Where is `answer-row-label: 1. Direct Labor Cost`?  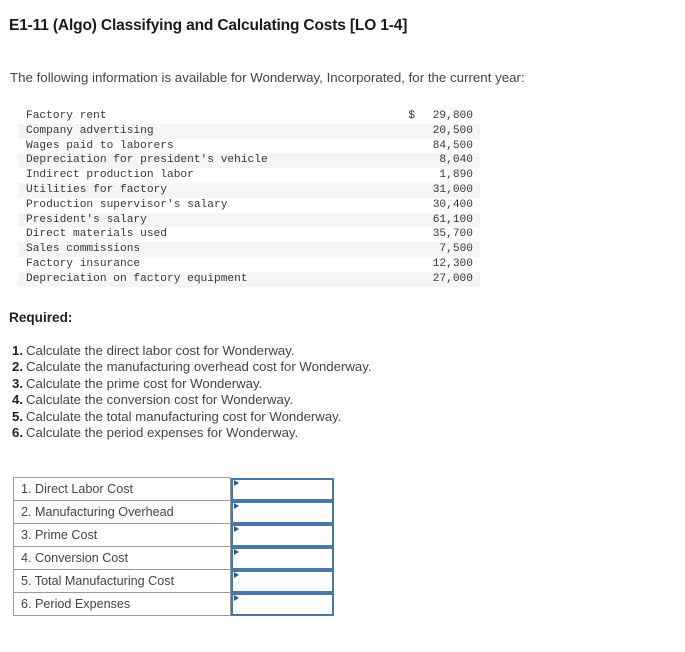 answer-row-label: 1. Direct Labor Cost is located at coordinates (122, 489).